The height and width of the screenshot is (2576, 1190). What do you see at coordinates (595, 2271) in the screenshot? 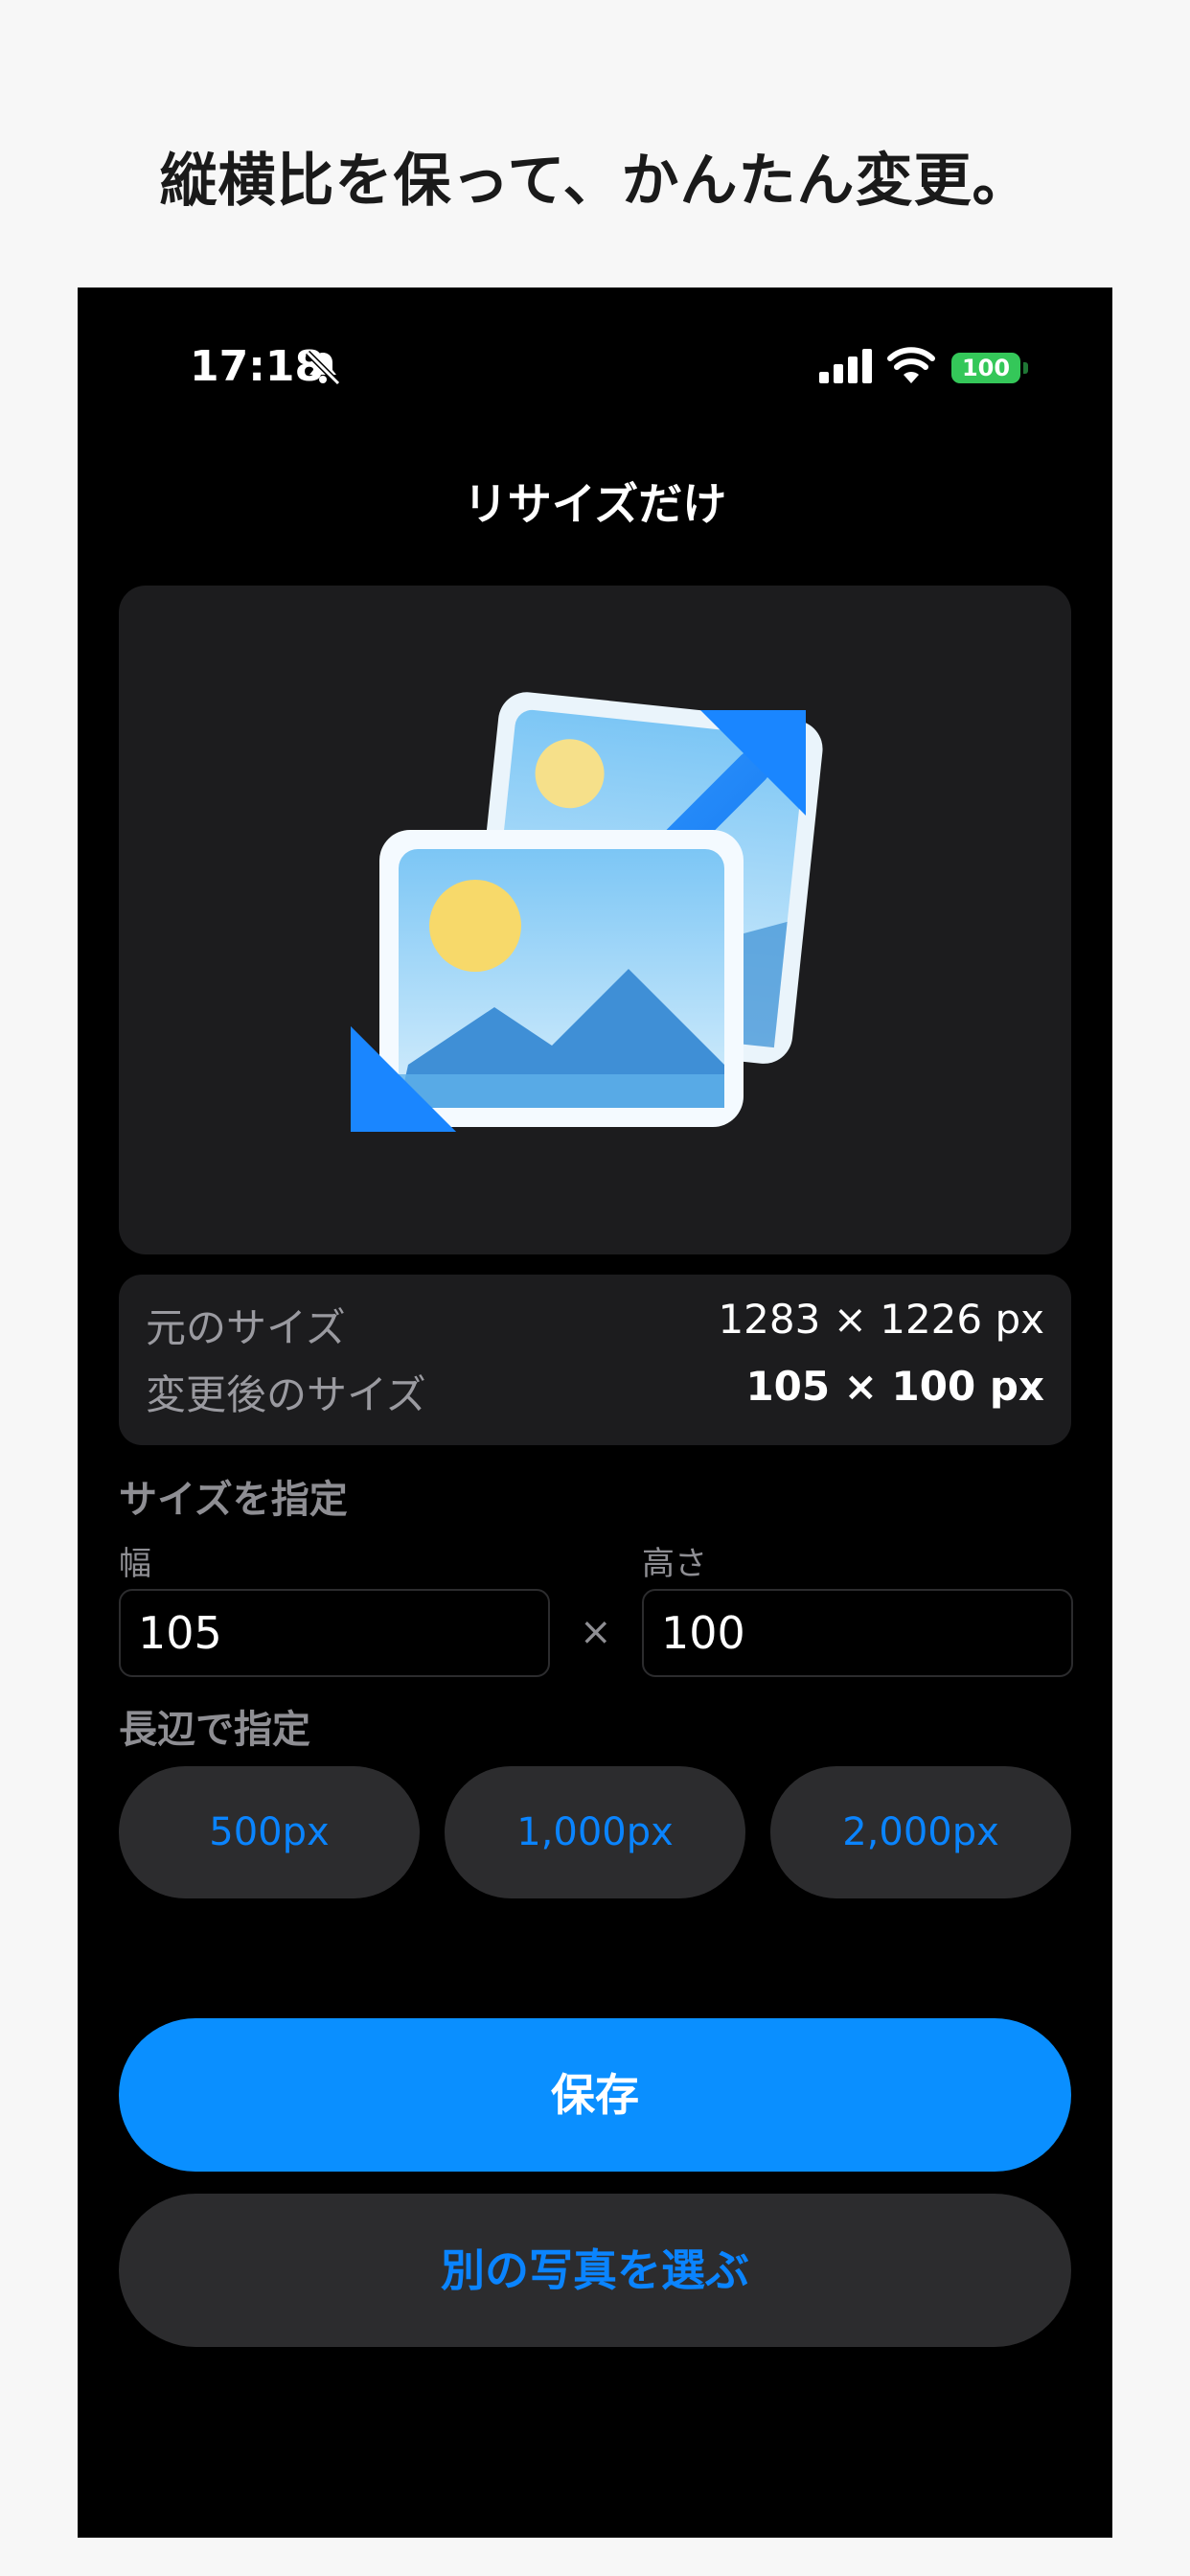
I see `choose-another-photo-button: 別の写真を選ぶ` at bounding box center [595, 2271].